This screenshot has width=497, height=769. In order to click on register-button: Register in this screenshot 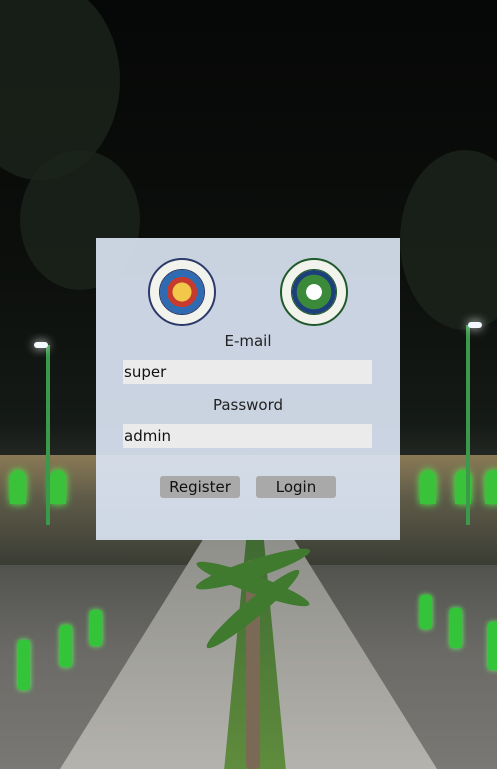, I will do `click(200, 487)`.